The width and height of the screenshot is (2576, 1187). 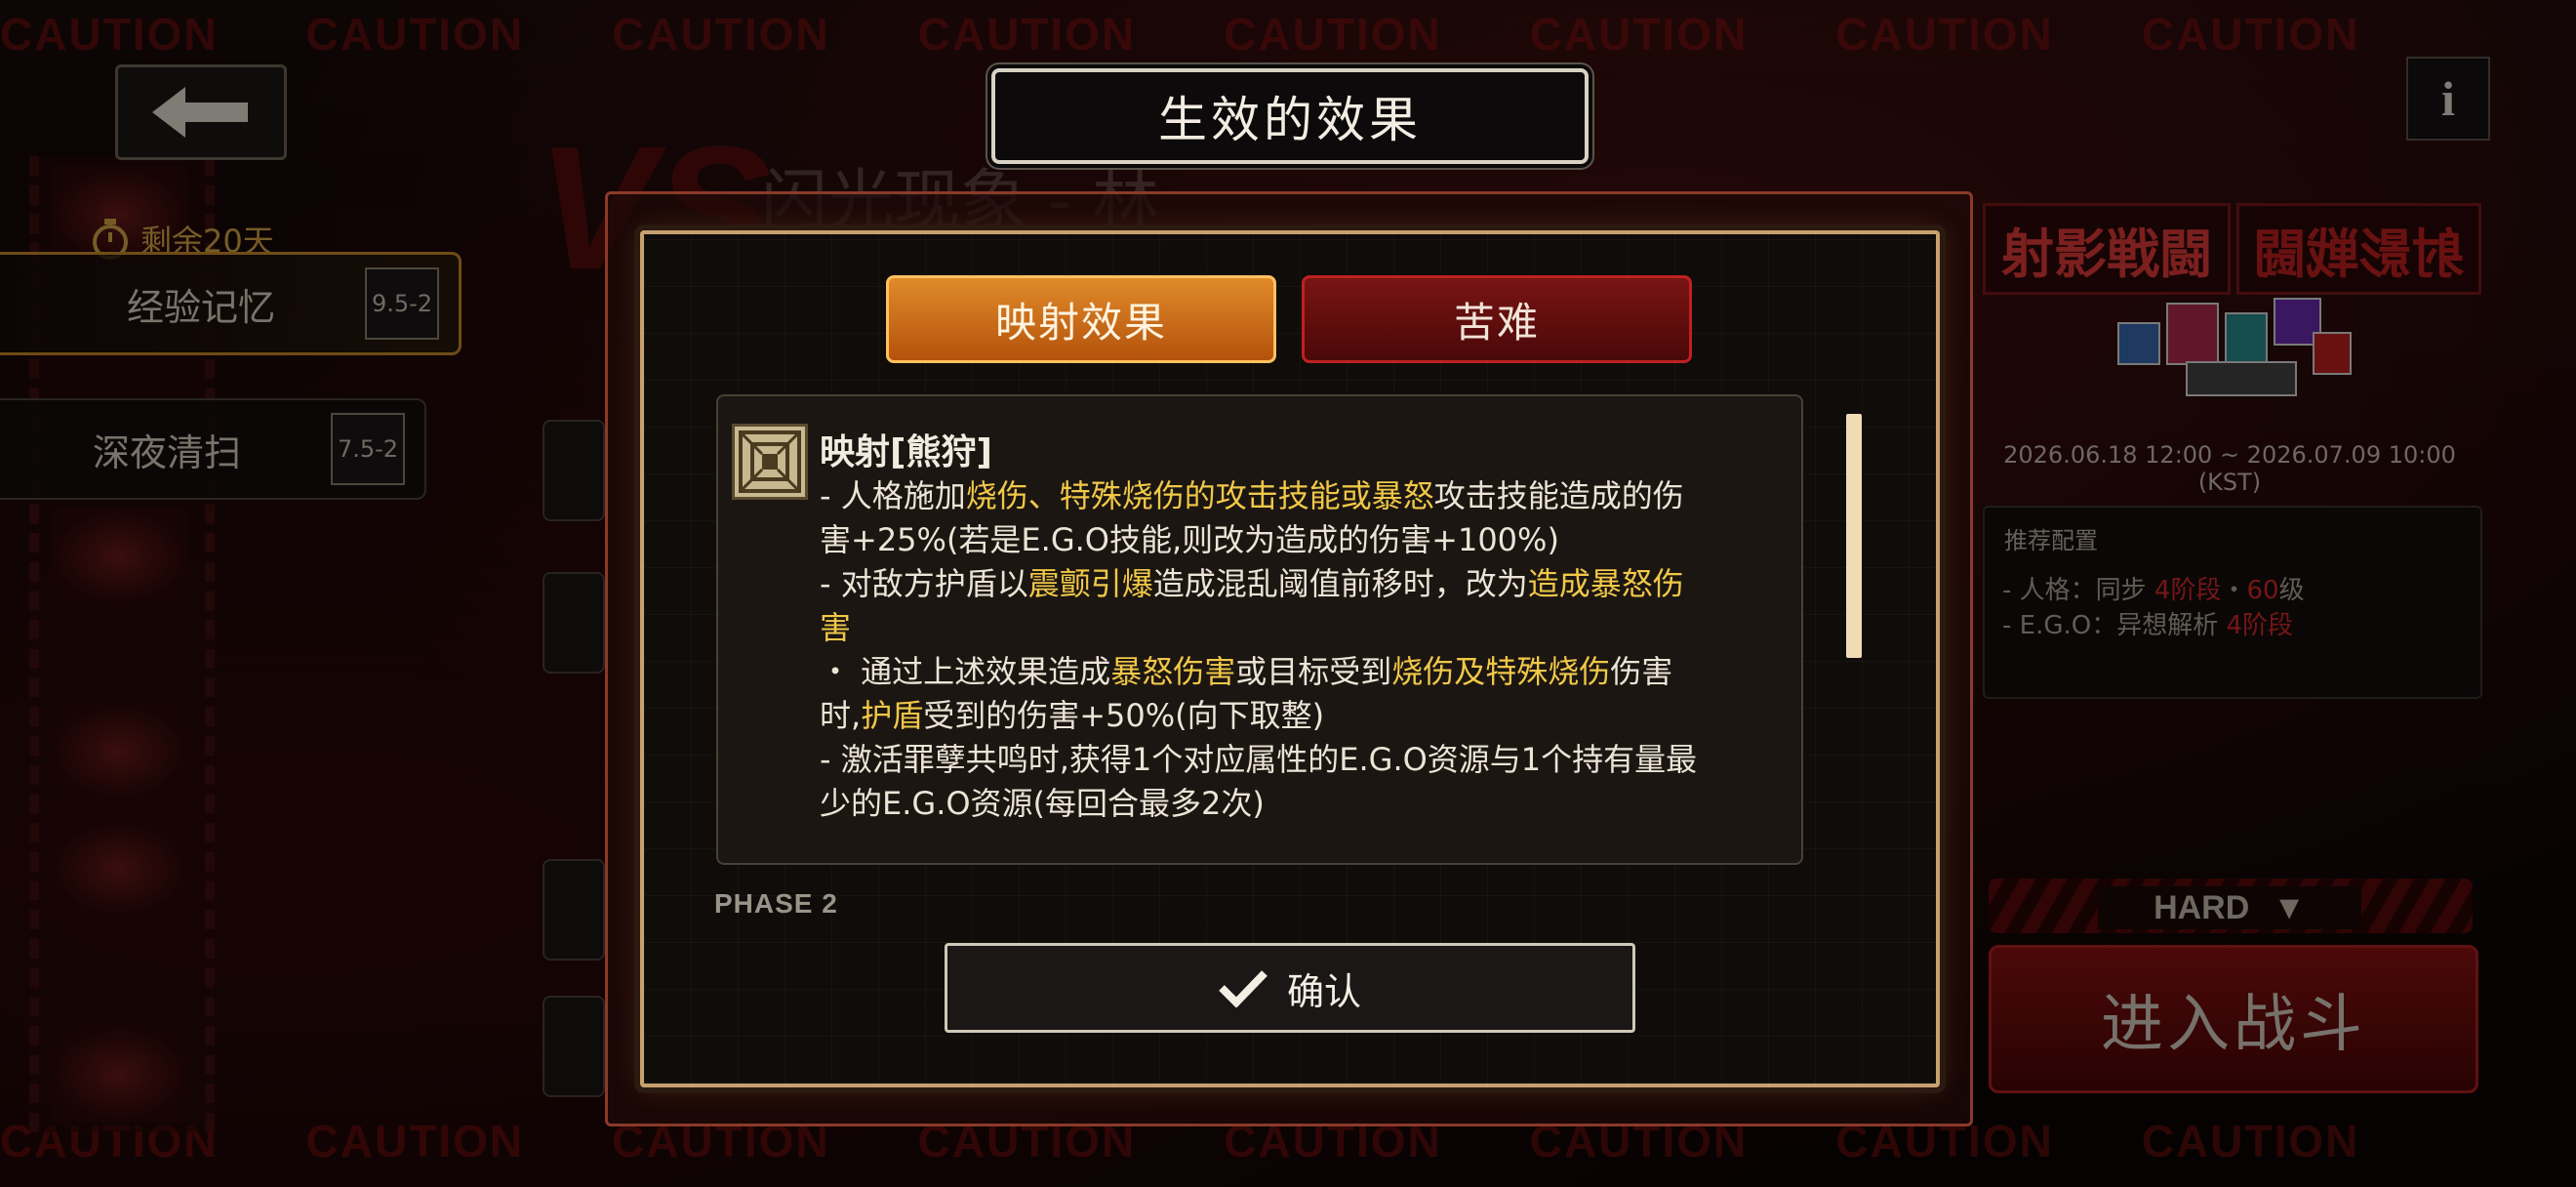 What do you see at coordinates (1854, 536) in the screenshot?
I see `scrollbar` at bounding box center [1854, 536].